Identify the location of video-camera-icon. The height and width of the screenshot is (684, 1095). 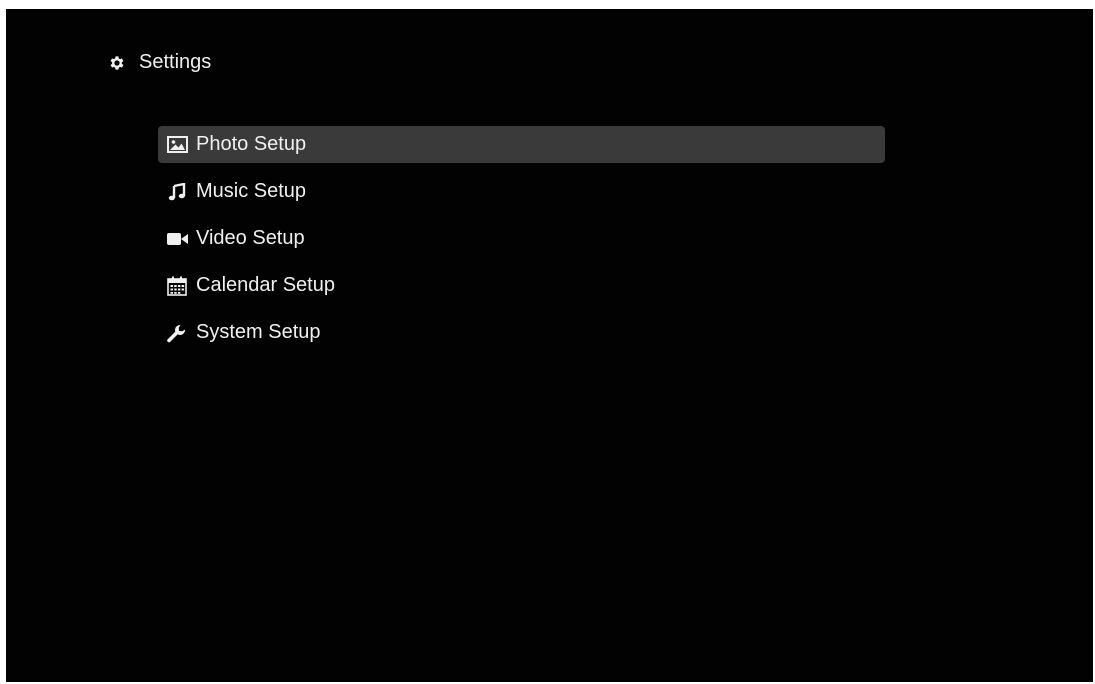
(177, 239).